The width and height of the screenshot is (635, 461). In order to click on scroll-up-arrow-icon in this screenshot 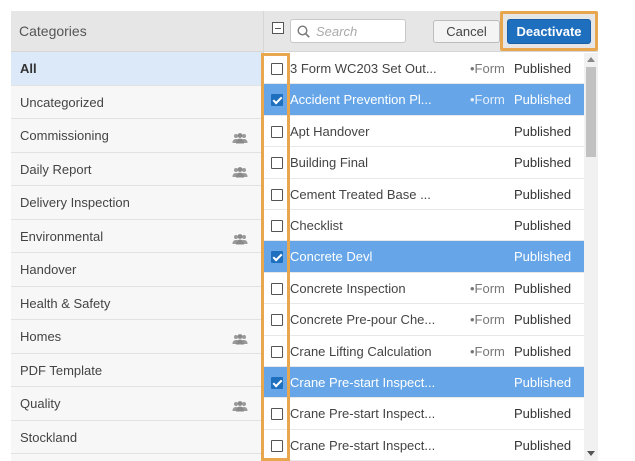, I will do `click(591, 59)`.